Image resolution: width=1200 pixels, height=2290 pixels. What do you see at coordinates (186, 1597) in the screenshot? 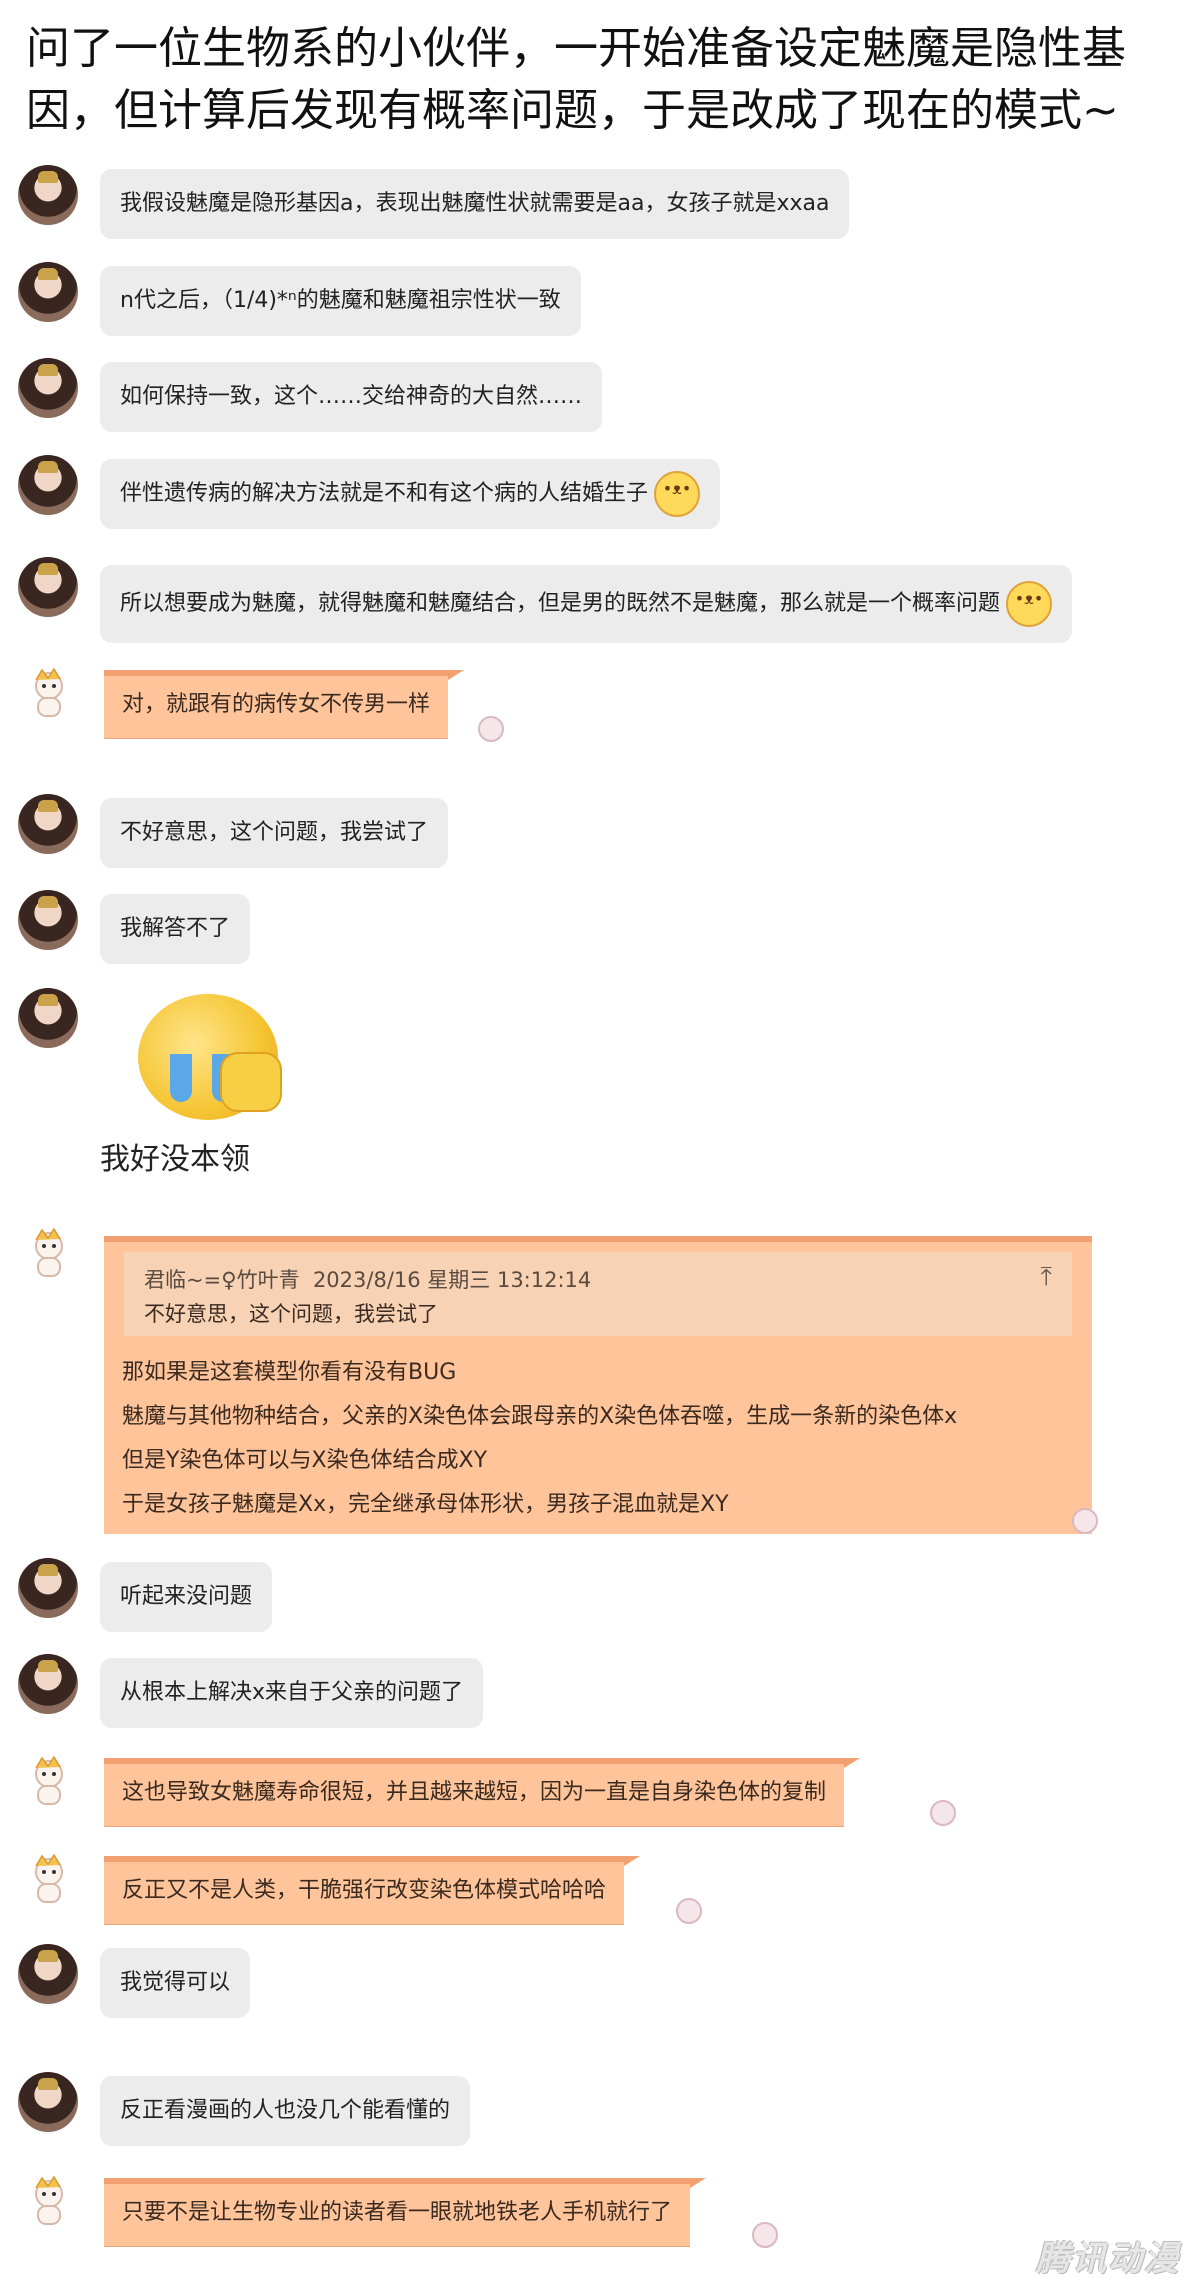
I see `message-bubble: 听起来没问题` at bounding box center [186, 1597].